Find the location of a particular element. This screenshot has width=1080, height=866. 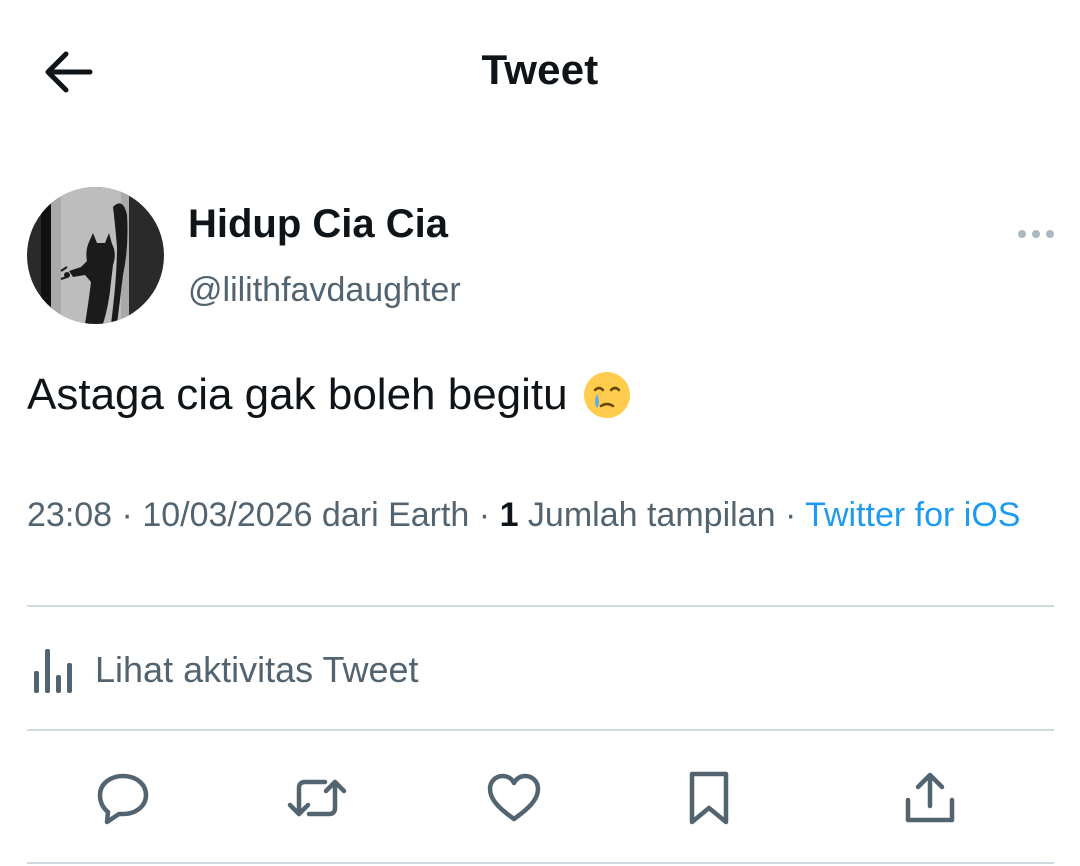

like-button is located at coordinates (514, 798).